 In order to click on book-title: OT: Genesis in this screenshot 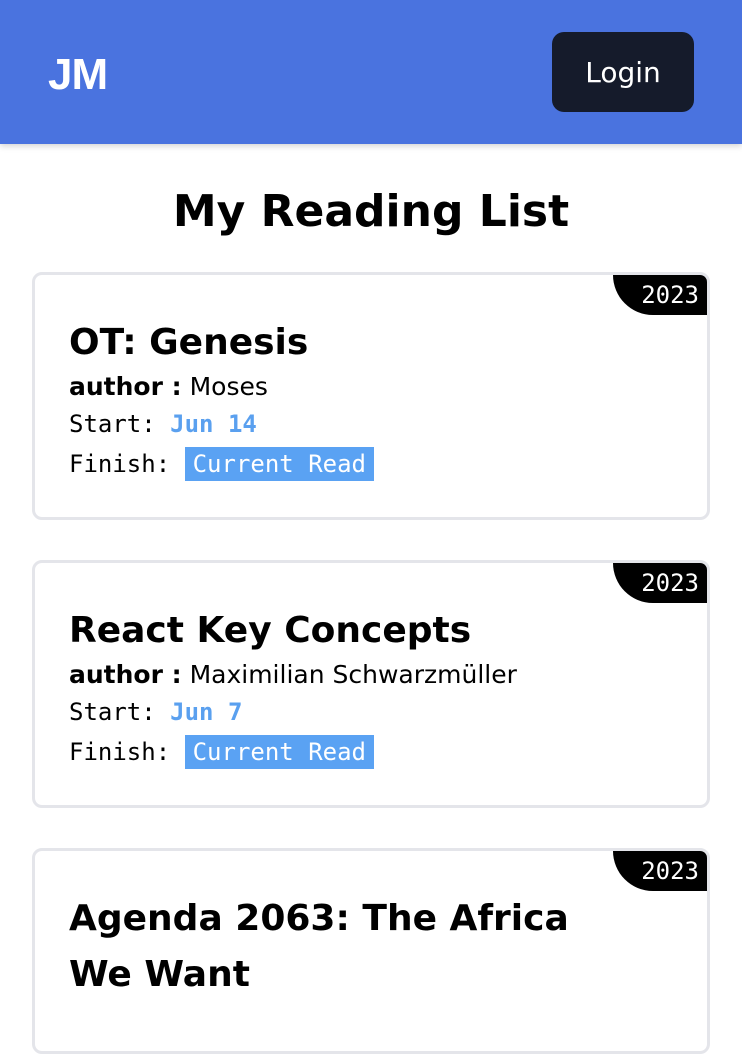, I will do `click(189, 342)`.